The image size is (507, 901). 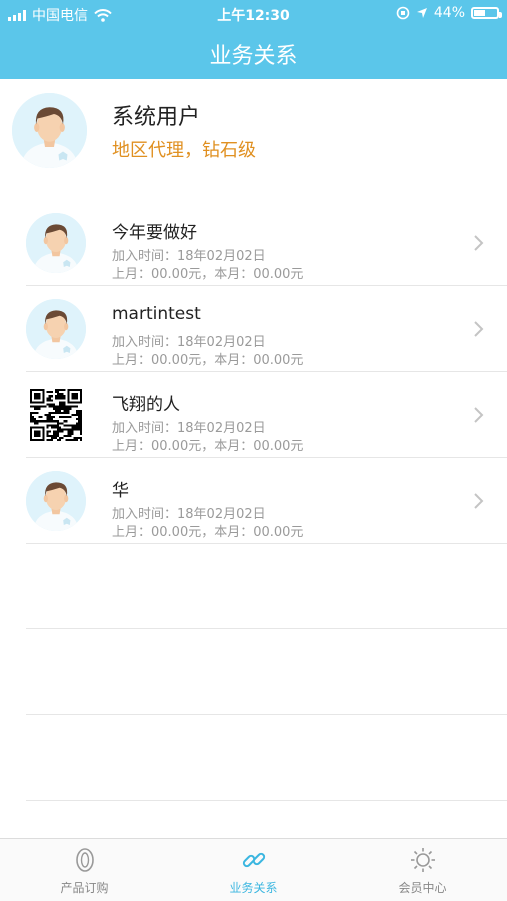 I want to click on battery-icon, so click(x=486, y=13).